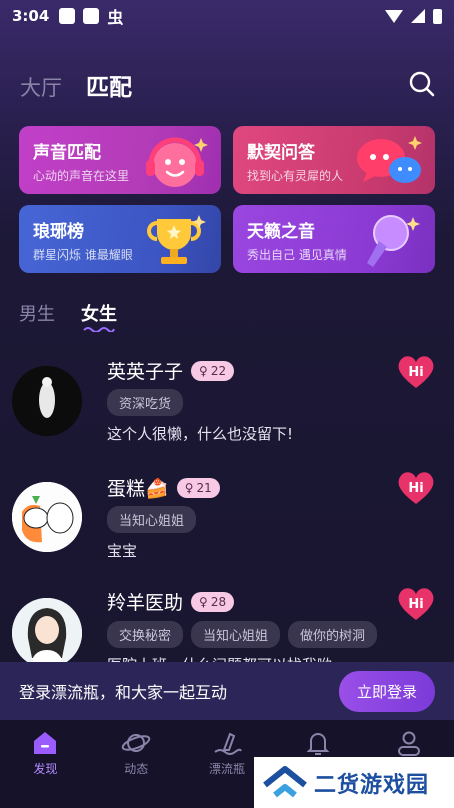 This screenshot has height=808, width=454. What do you see at coordinates (372, 785) in the screenshot?
I see `watermark-text: 二货游戏园` at bounding box center [372, 785].